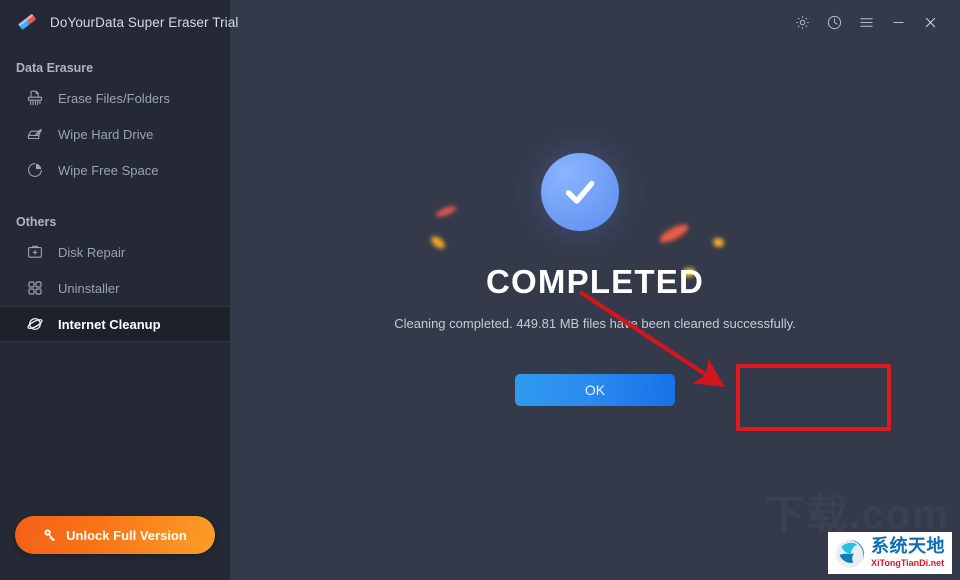 The height and width of the screenshot is (580, 960). Describe the element at coordinates (813, 397) in the screenshot. I see `annotation-highlight-rect` at that location.